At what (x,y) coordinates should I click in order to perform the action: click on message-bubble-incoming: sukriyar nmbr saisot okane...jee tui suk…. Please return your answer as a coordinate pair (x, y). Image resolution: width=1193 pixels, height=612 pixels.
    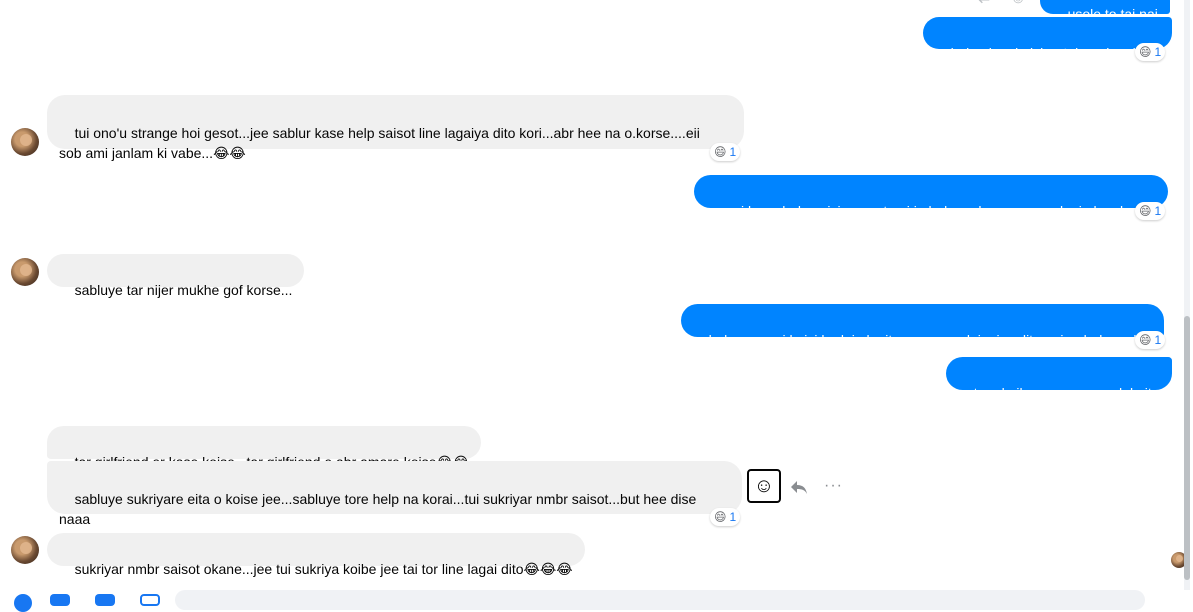
    Looking at the image, I should click on (316, 555).